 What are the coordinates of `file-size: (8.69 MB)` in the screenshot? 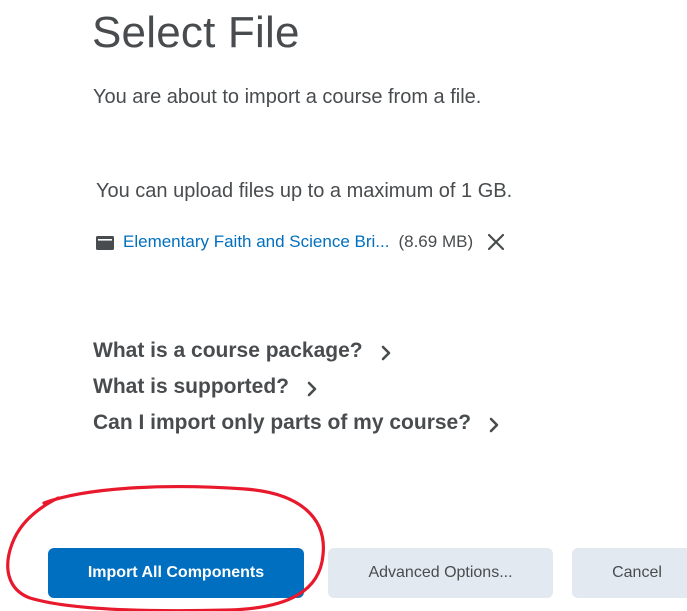 It's located at (436, 241).